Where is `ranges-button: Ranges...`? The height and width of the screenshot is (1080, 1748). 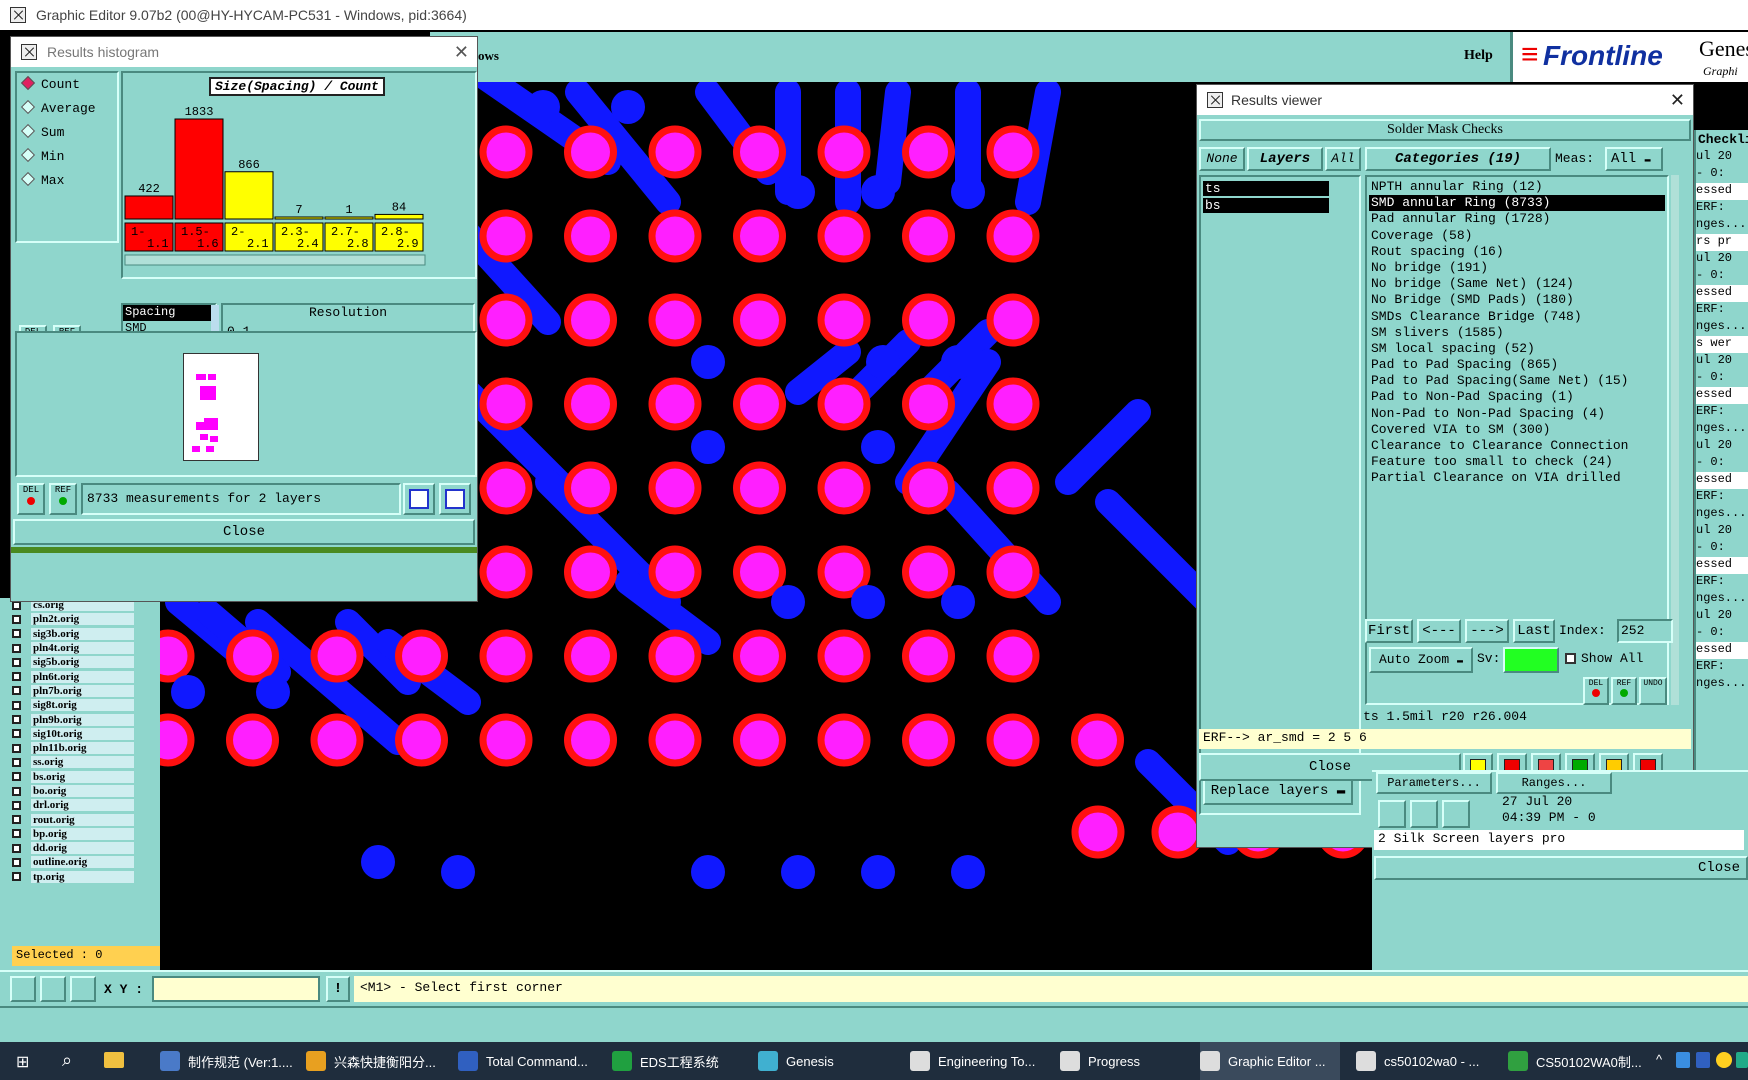
ranges-button: Ranges... is located at coordinates (1554, 783).